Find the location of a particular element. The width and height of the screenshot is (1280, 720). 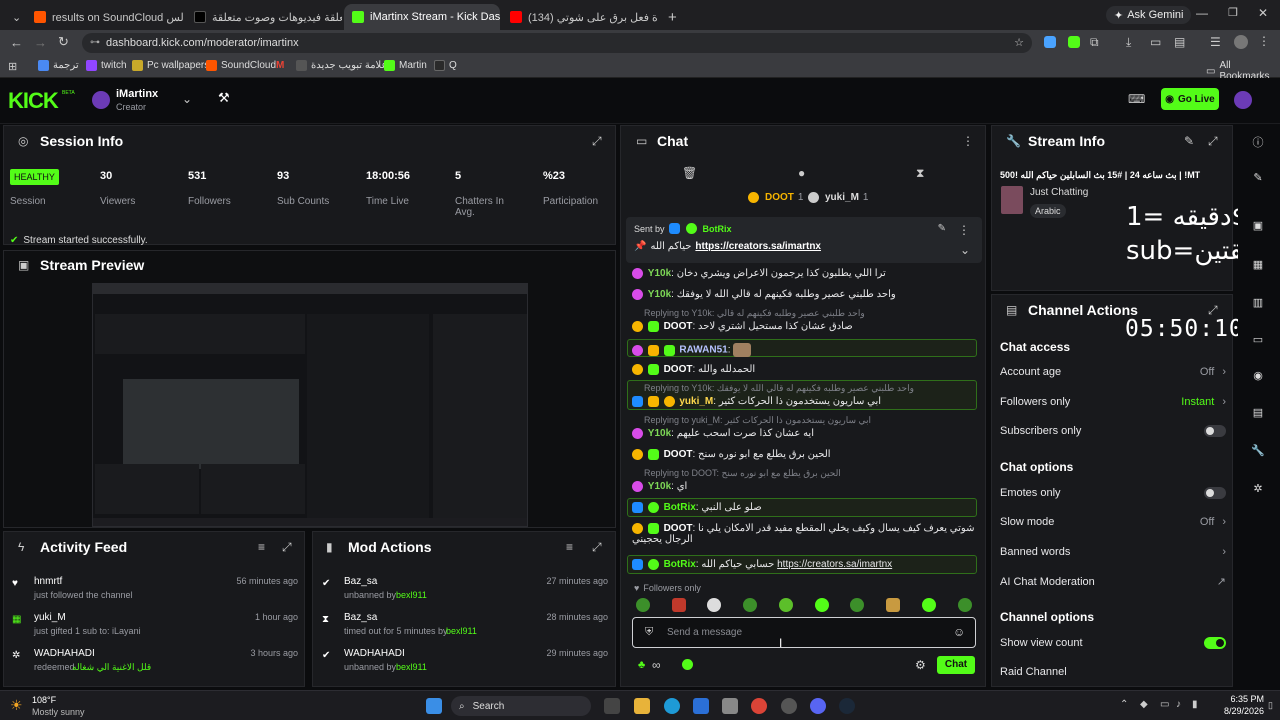

activity-user: WADHAHADI is located at coordinates (64, 653).